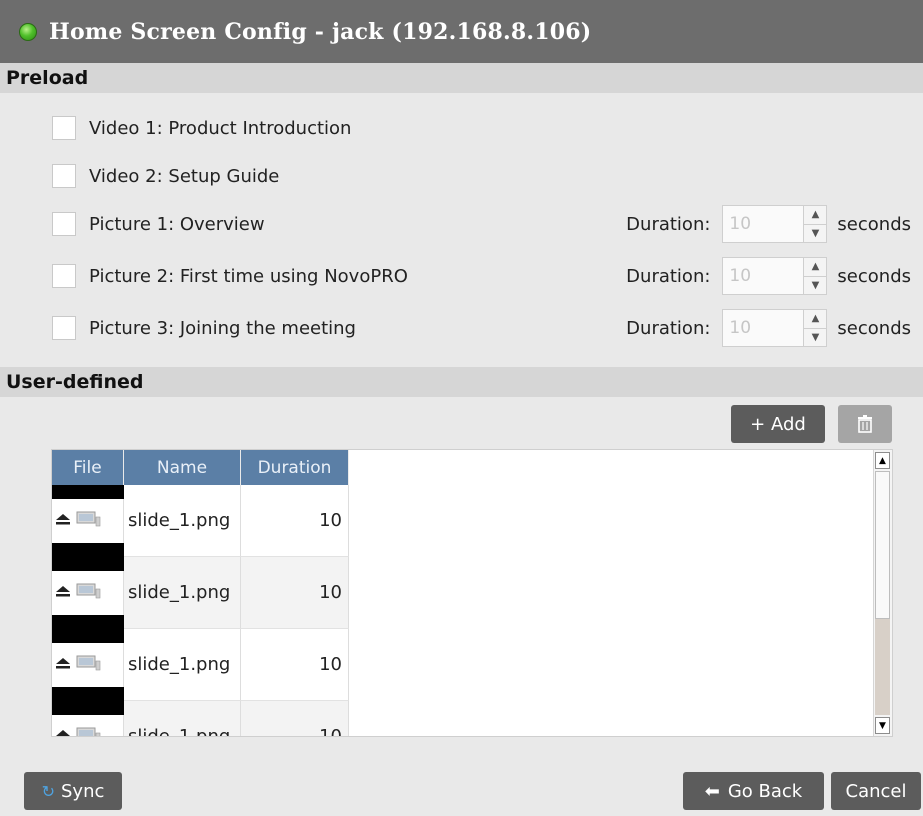 Image resolution: width=923 pixels, height=816 pixels. What do you see at coordinates (248, 276) in the screenshot?
I see `picture-2-label: Picture 2: First time using NovoPRO` at bounding box center [248, 276].